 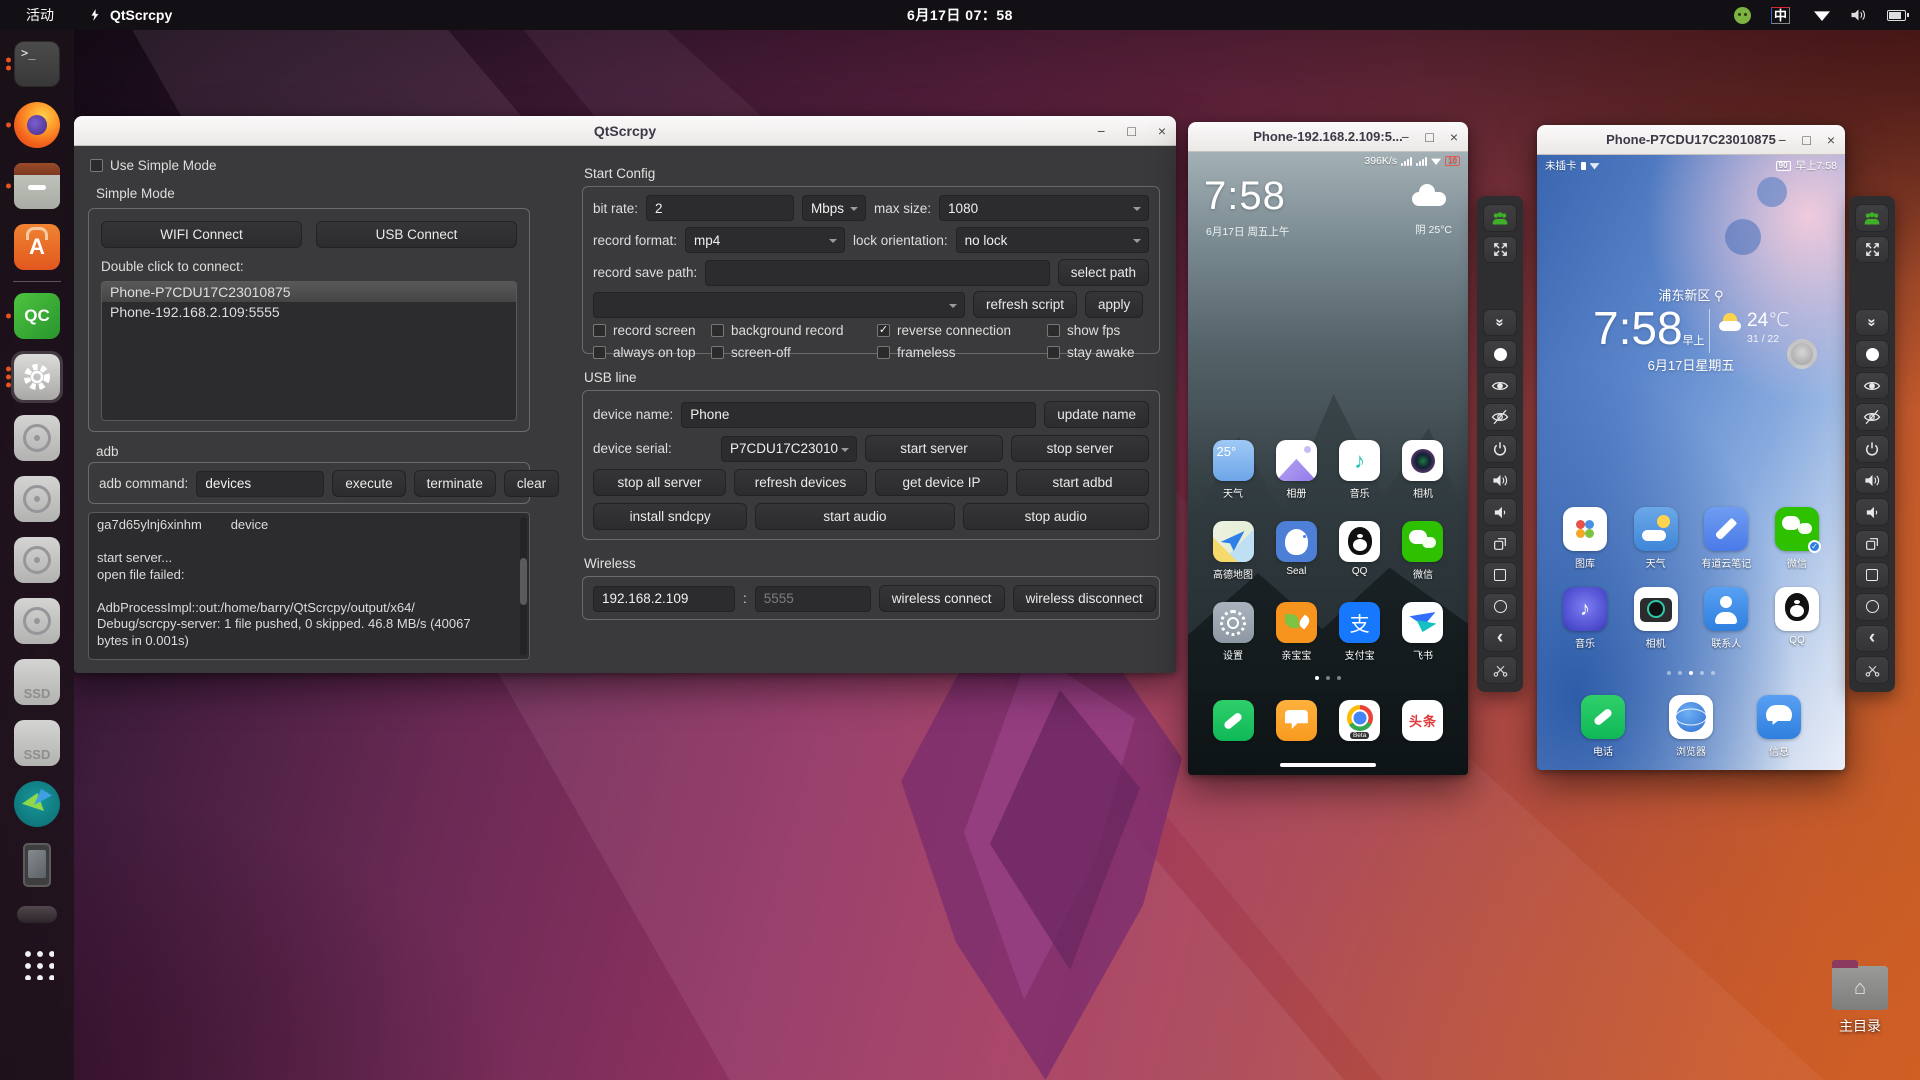 I want to click on dock-app-messages, so click(x=1296, y=720).